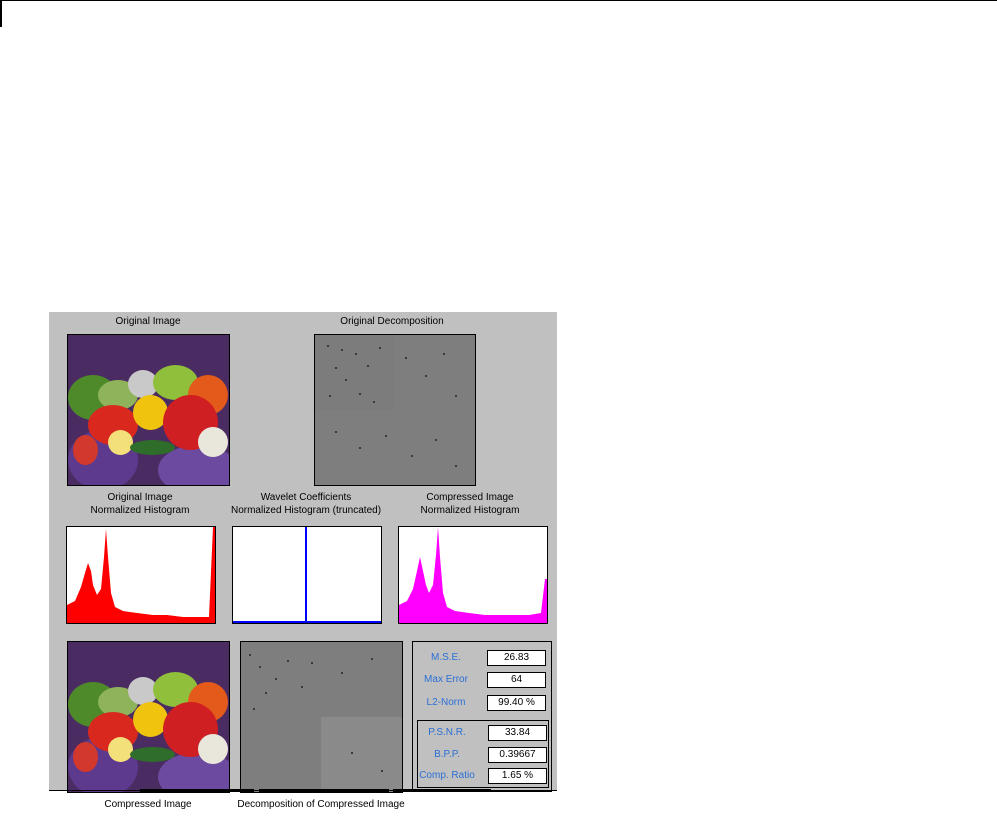  What do you see at coordinates (140, 510) in the screenshot?
I see `original-histogram-title-line2: Normalized Histogram` at bounding box center [140, 510].